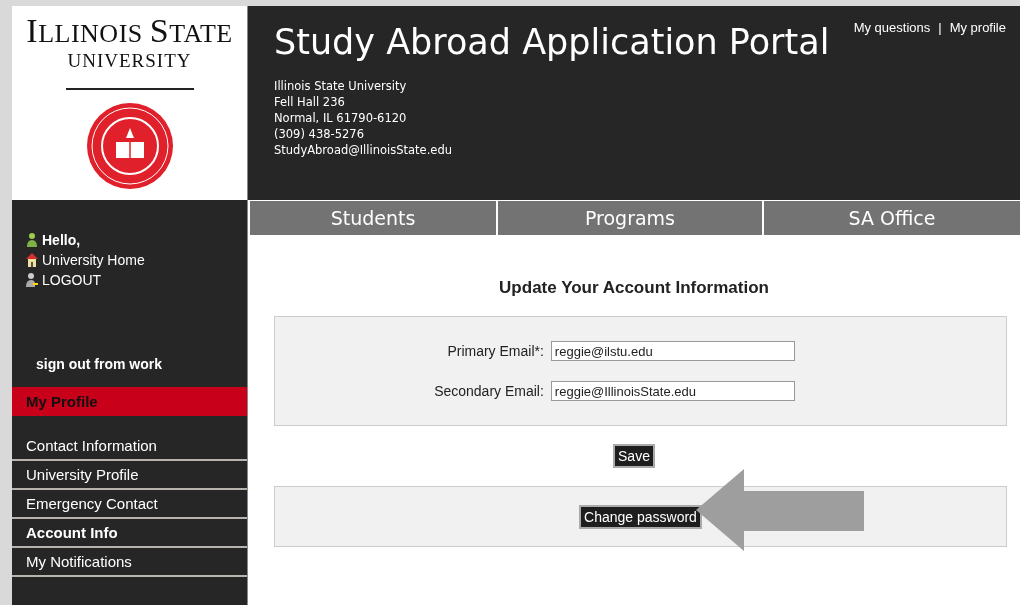  I want to click on address-line: Fell Hall 236, so click(310, 102).